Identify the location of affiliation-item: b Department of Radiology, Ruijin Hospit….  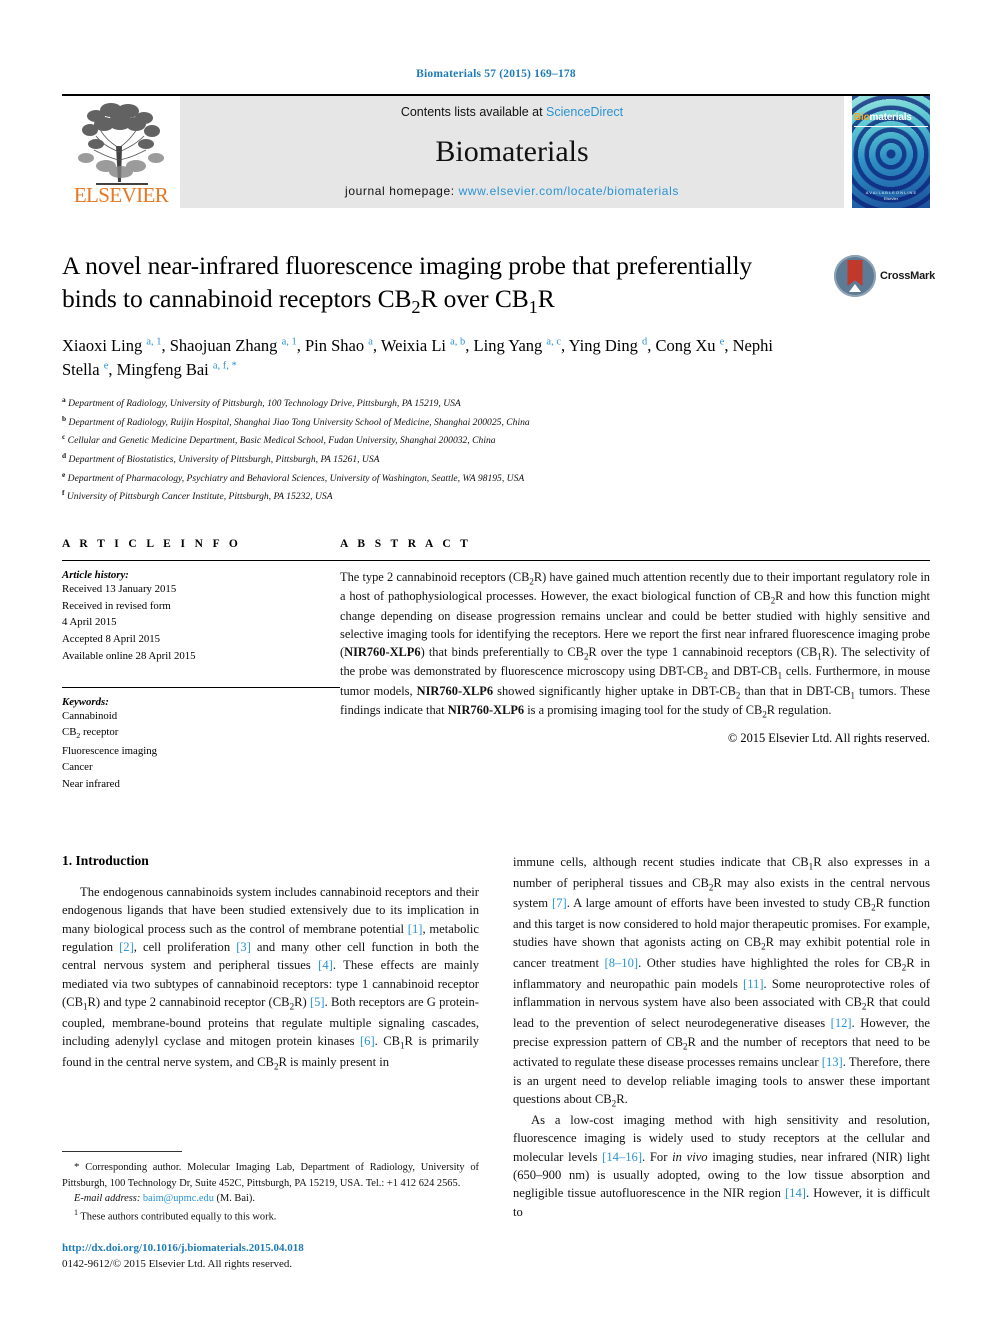
(496, 422).